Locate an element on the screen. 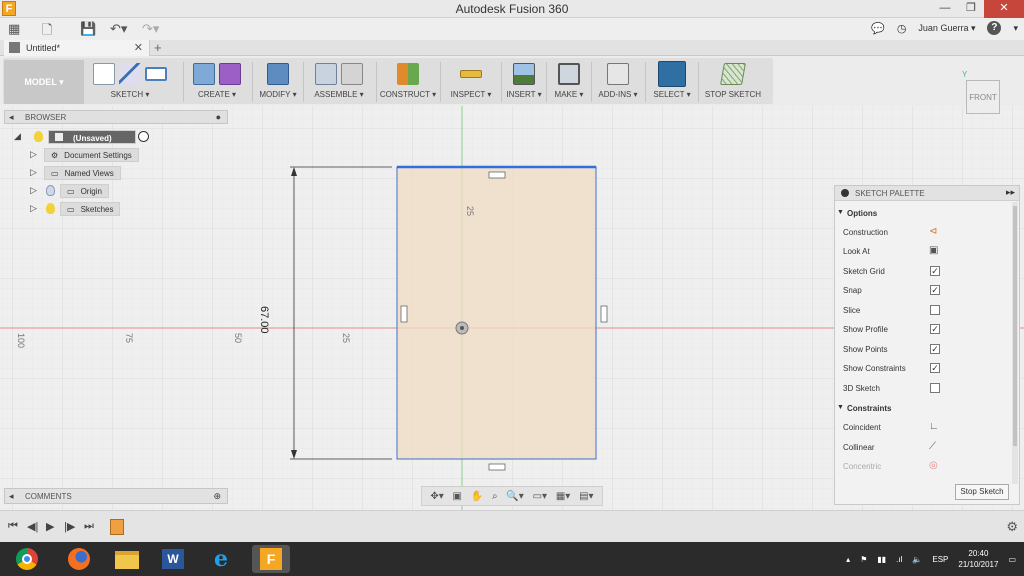 The height and width of the screenshot is (576, 1024). option-construction: Construction ⊲ is located at coordinates (918, 233).